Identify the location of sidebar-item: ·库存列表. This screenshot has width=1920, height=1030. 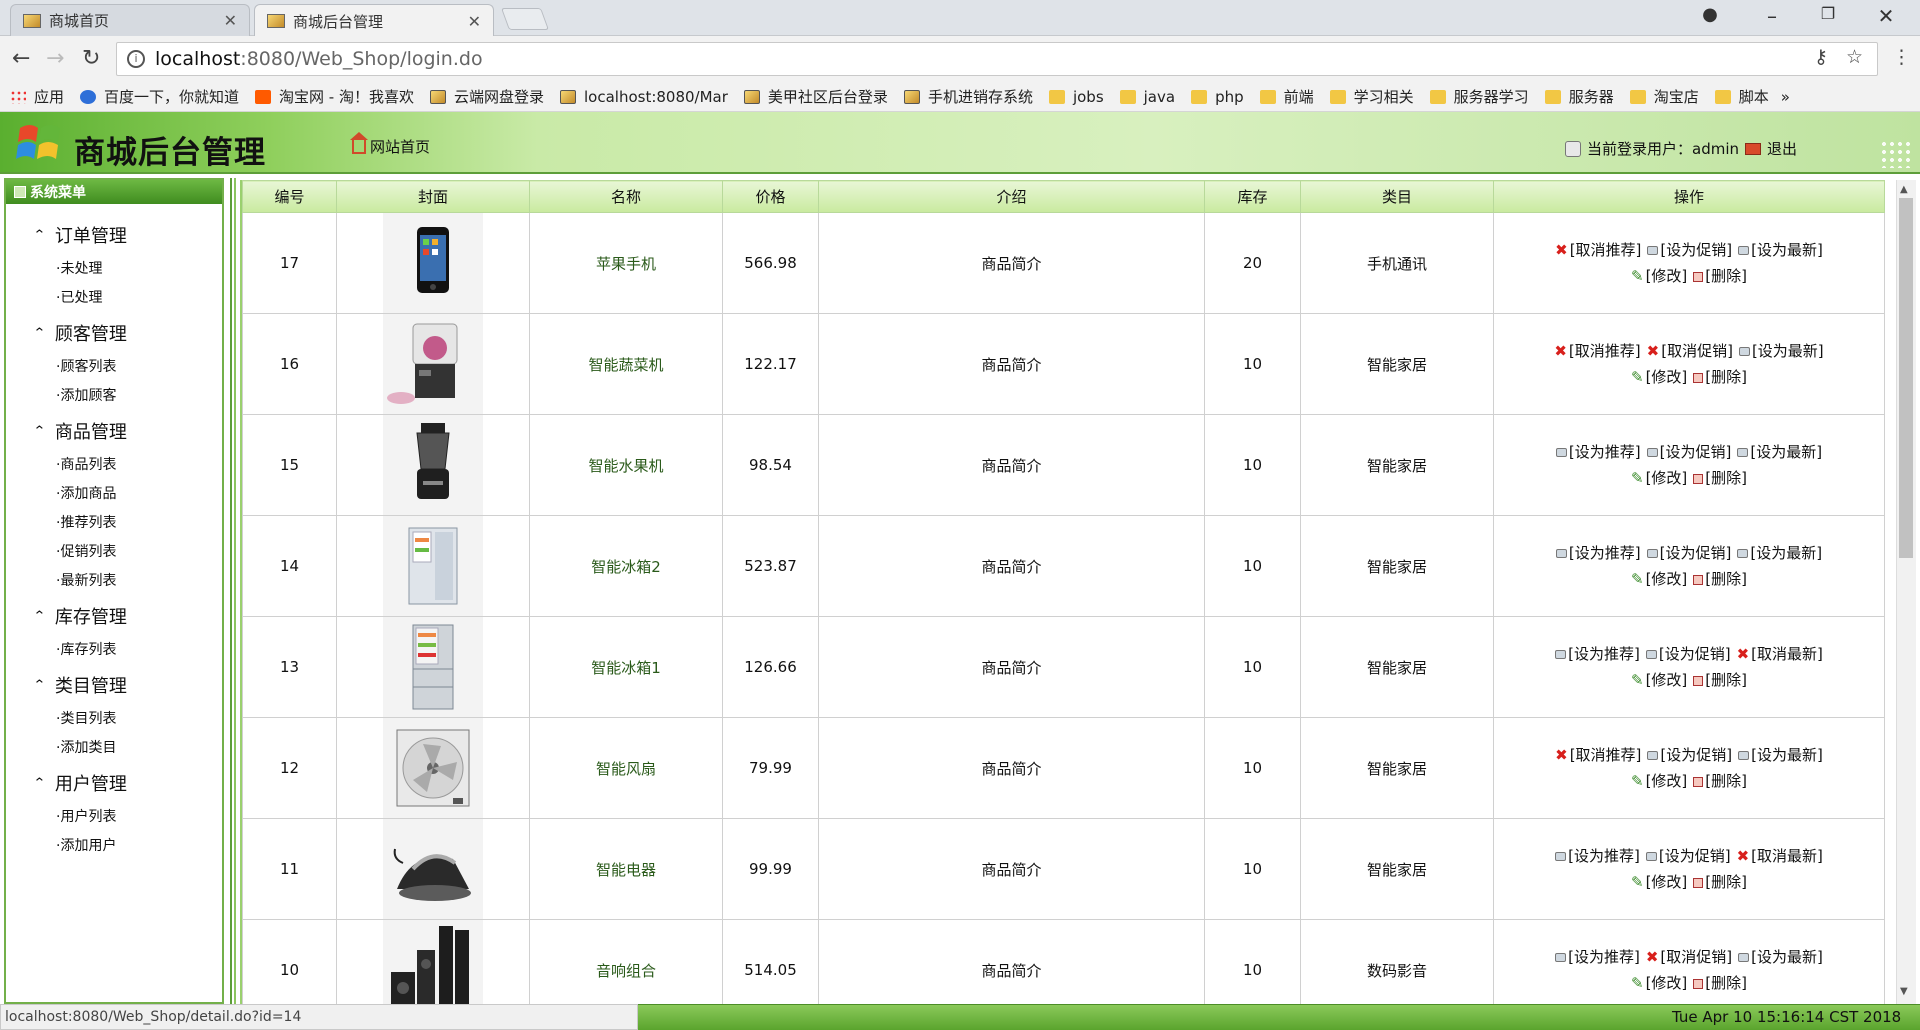
(86, 649).